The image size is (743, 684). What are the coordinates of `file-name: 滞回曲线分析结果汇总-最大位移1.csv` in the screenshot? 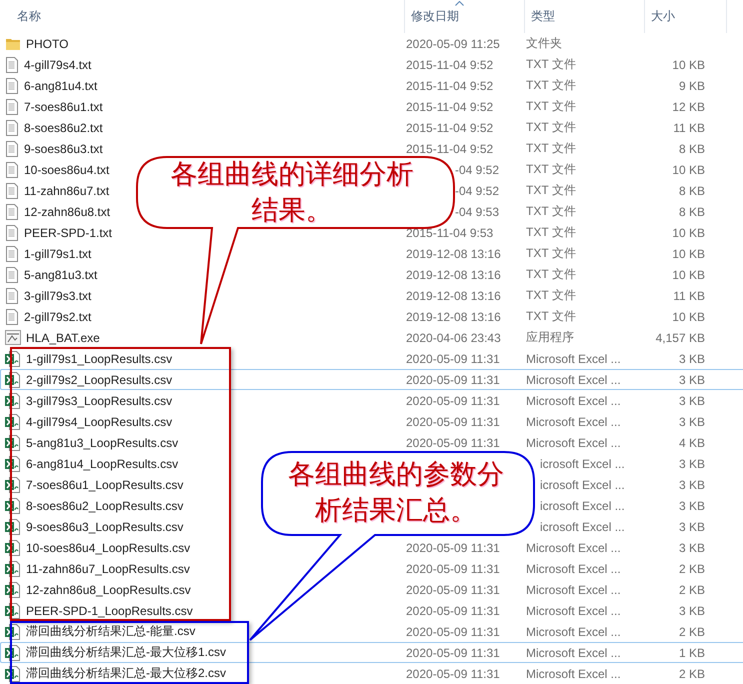 It's located at (126, 652).